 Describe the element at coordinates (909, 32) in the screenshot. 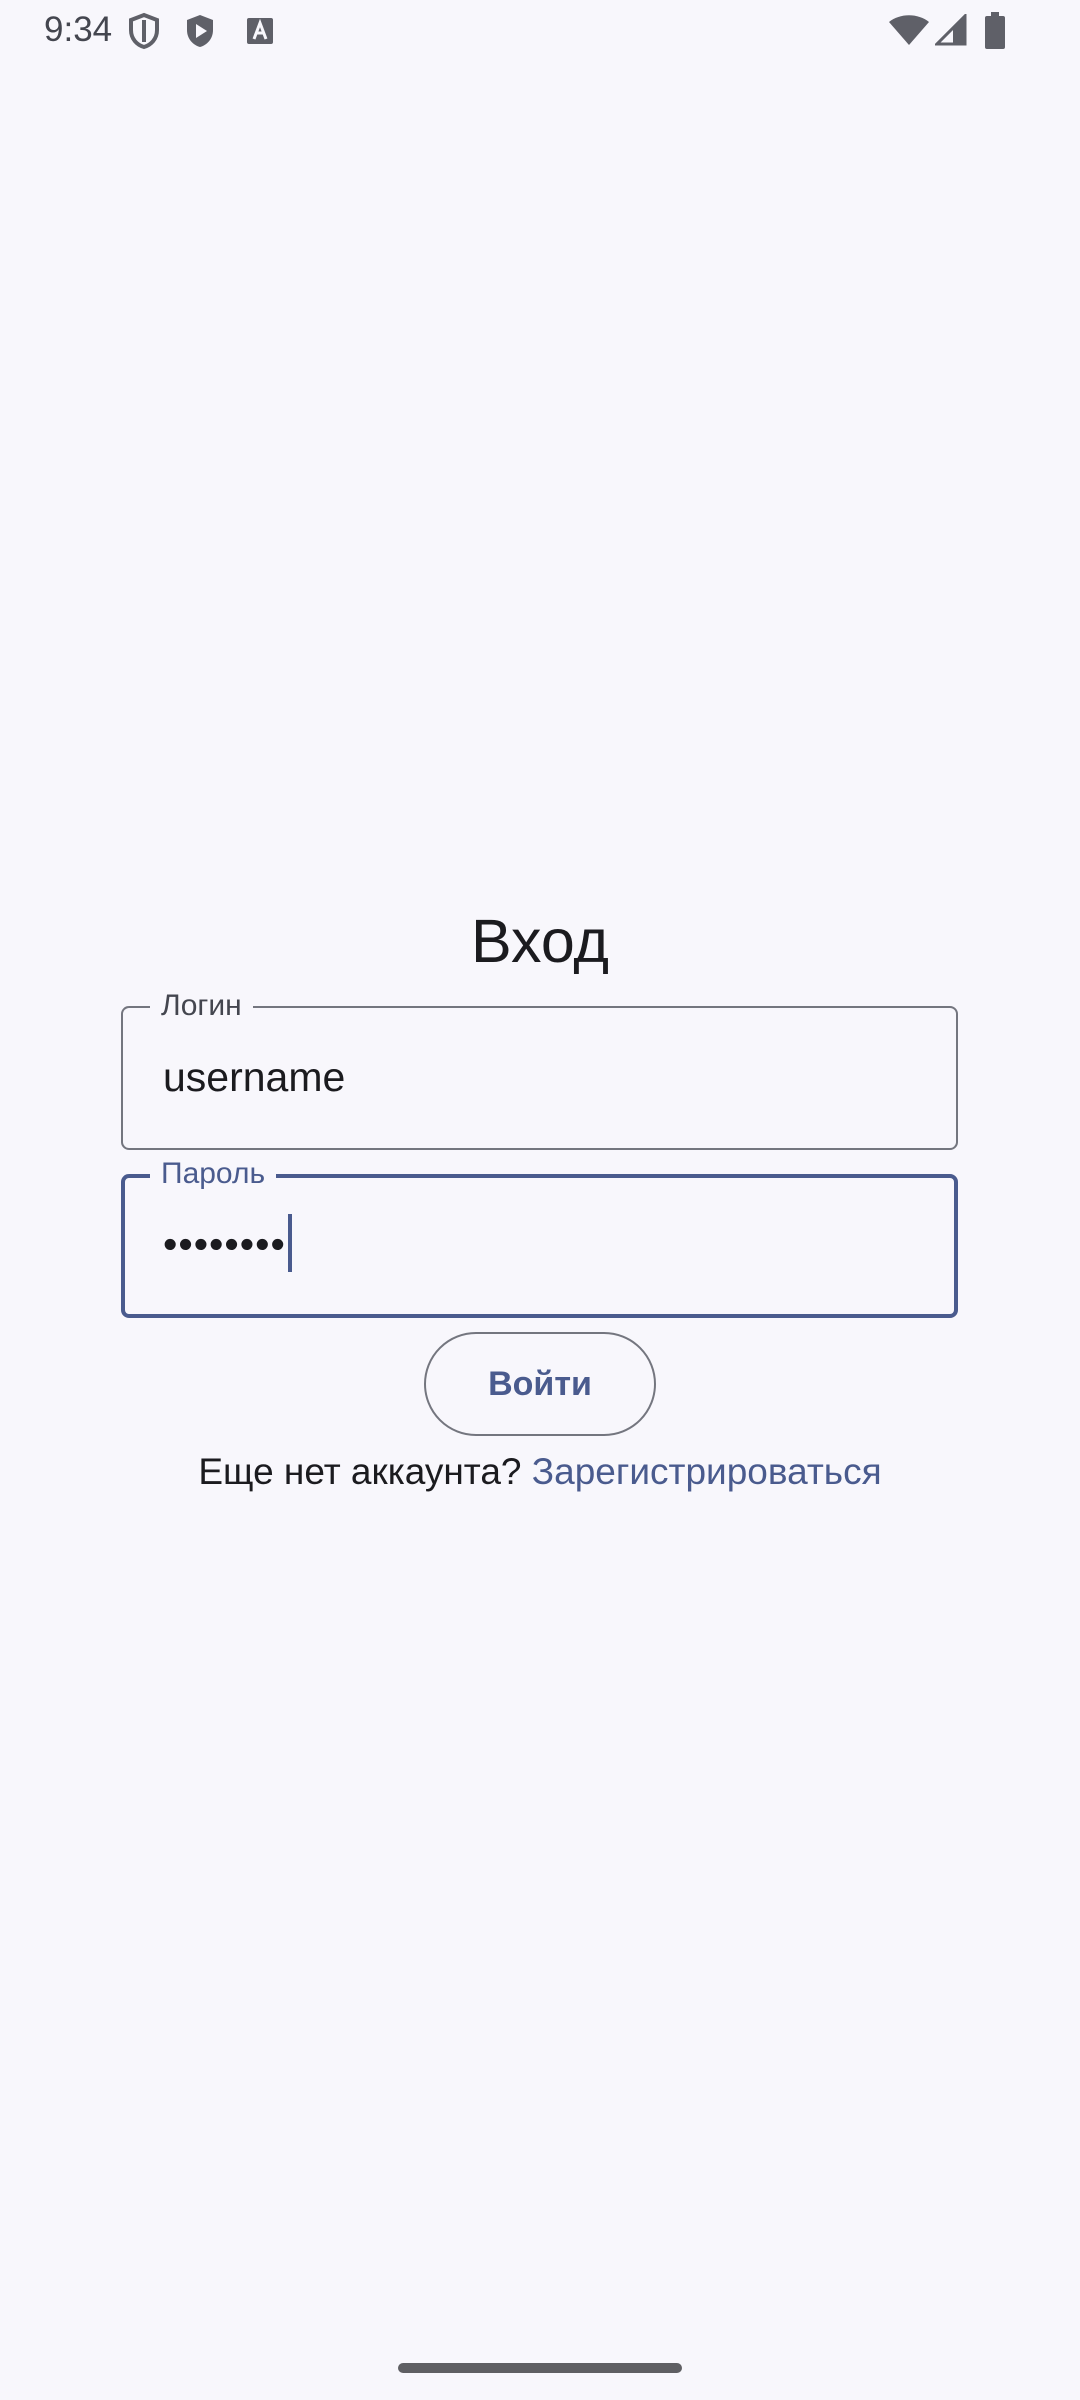

I see `wifi-icon` at that location.